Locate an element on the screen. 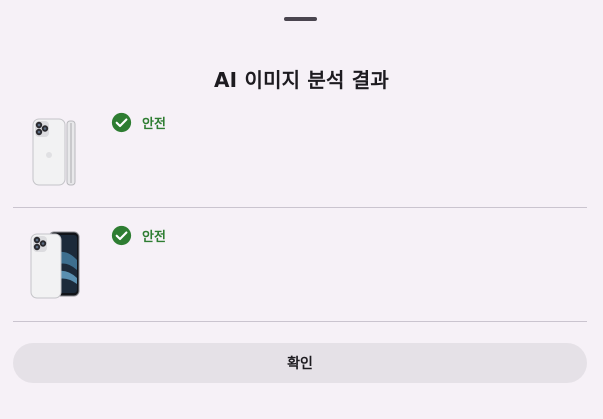 Image resolution: width=603 pixels, height=419 pixels. phone-back-white-image is located at coordinates (54, 152).